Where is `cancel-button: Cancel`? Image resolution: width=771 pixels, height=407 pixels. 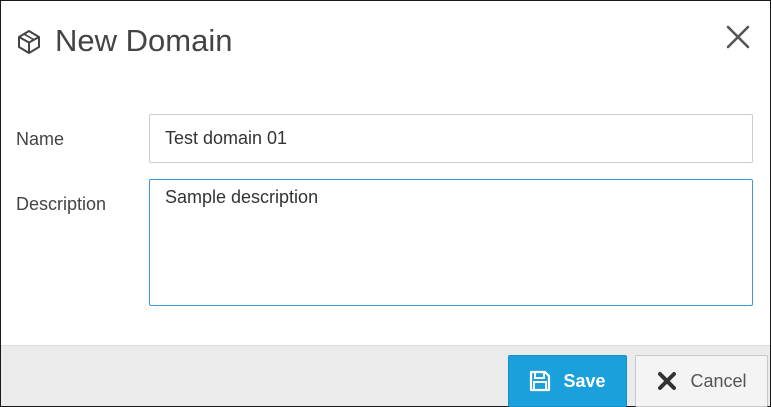
cancel-button: Cancel is located at coordinates (701, 381).